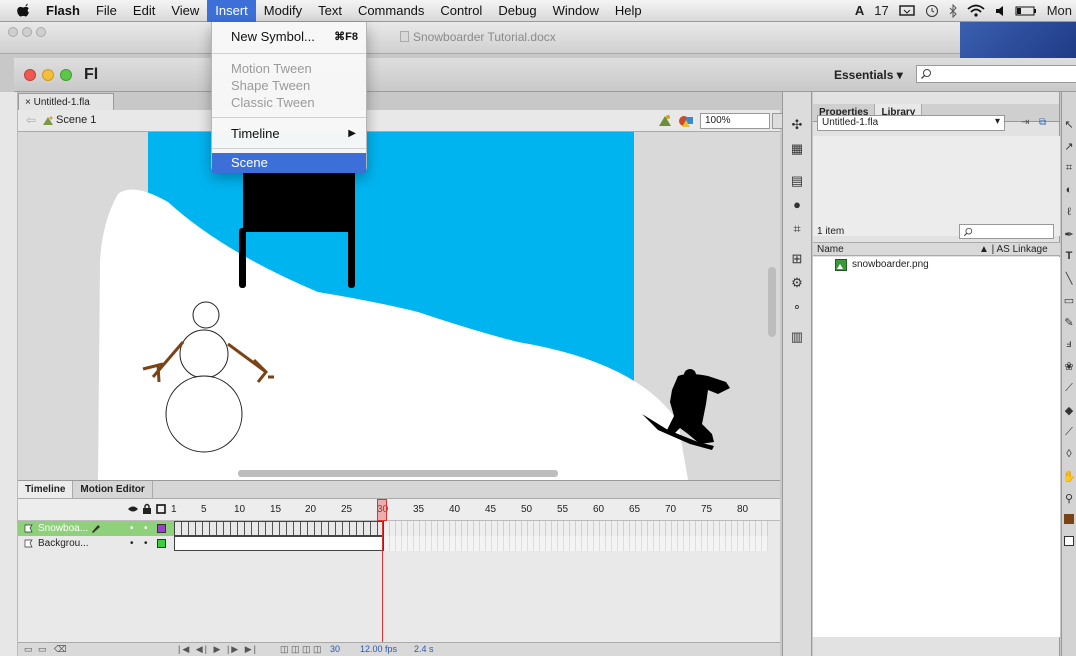 Image resolution: width=1076 pixels, height=656 pixels. I want to click on pen-tool-icon: ✒, so click(1069, 239).